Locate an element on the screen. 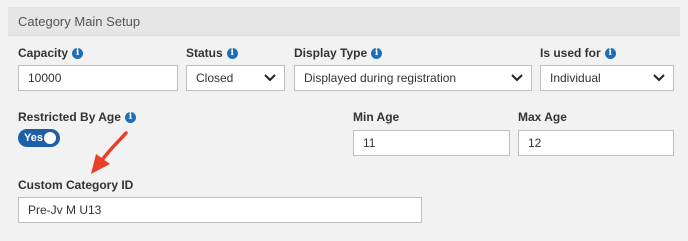  min-age-input: 11 is located at coordinates (431, 143).